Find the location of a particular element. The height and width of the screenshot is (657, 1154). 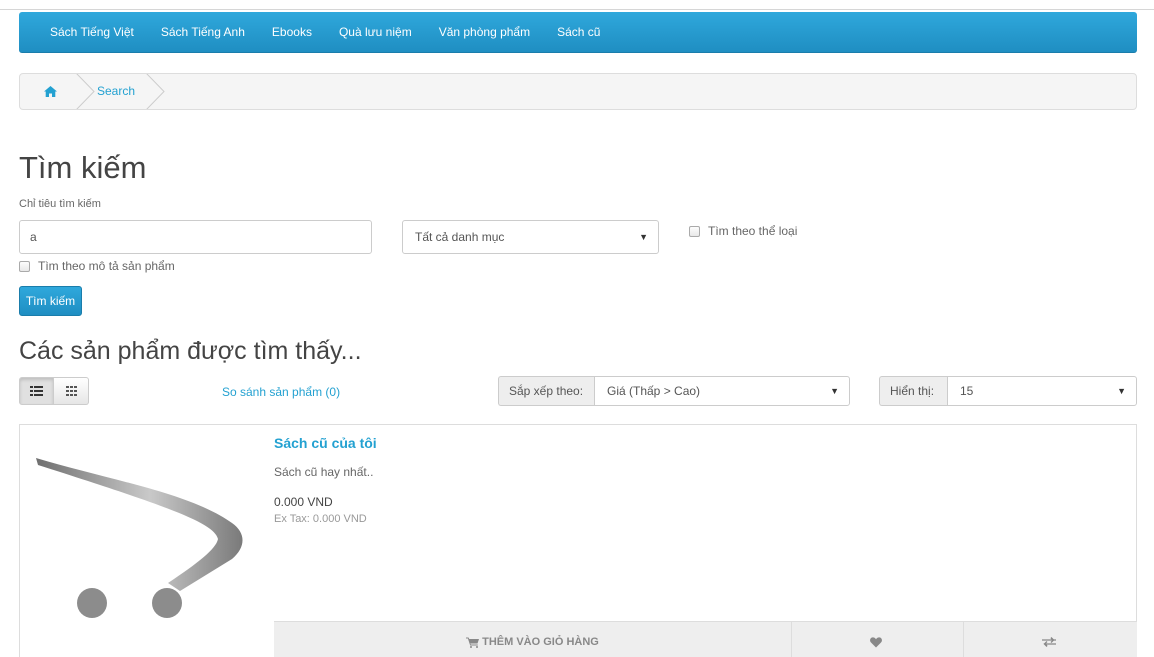

sort-label: Sắp xếp theo: is located at coordinates (546, 391).